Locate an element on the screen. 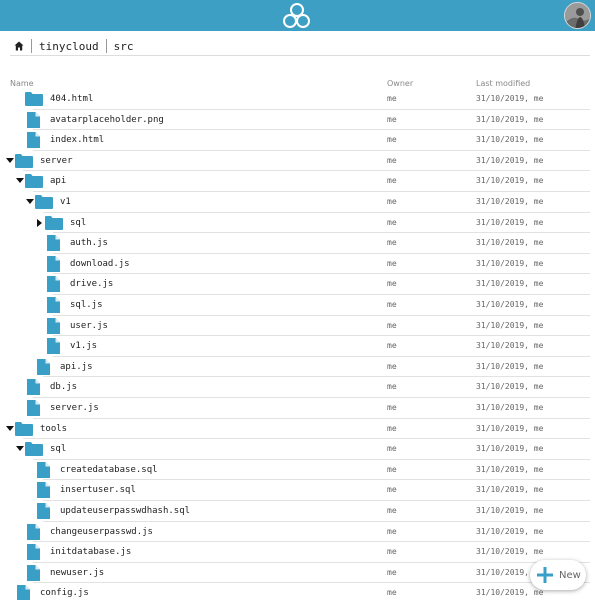 This screenshot has height=600, width=595. column-header-owner: Owner is located at coordinates (400, 83).